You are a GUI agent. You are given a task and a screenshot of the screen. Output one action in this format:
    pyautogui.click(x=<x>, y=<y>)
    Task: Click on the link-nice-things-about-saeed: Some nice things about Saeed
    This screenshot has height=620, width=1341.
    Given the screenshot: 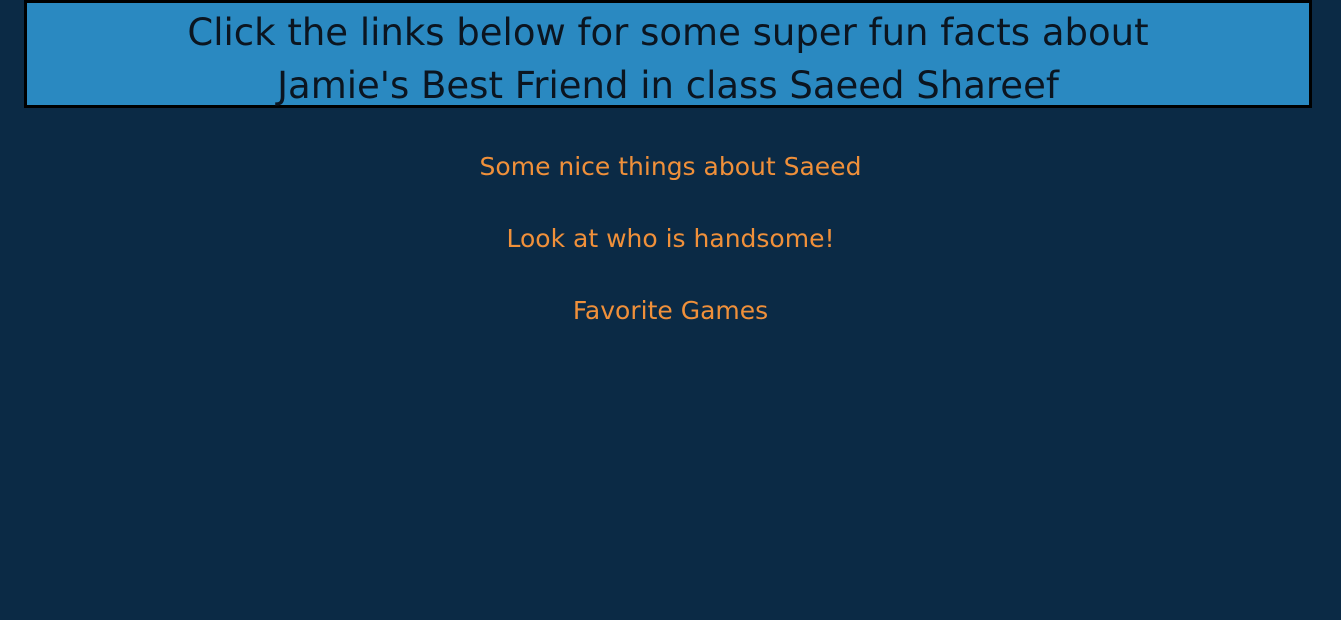 What is the action you would take?
    pyautogui.click(x=670, y=167)
    